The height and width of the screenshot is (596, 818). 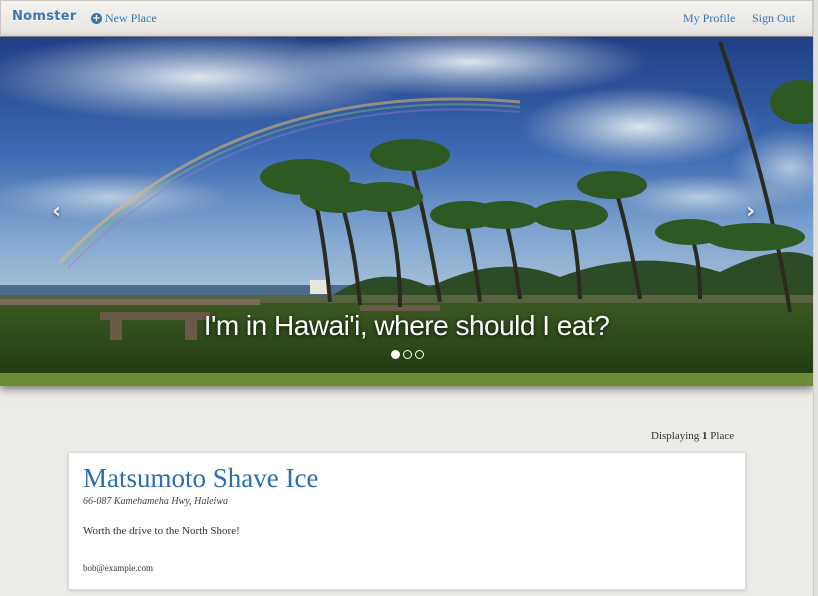 What do you see at coordinates (406, 18) in the screenshot?
I see `navbar: Nomster + New Place My Profile Sign Out` at bounding box center [406, 18].